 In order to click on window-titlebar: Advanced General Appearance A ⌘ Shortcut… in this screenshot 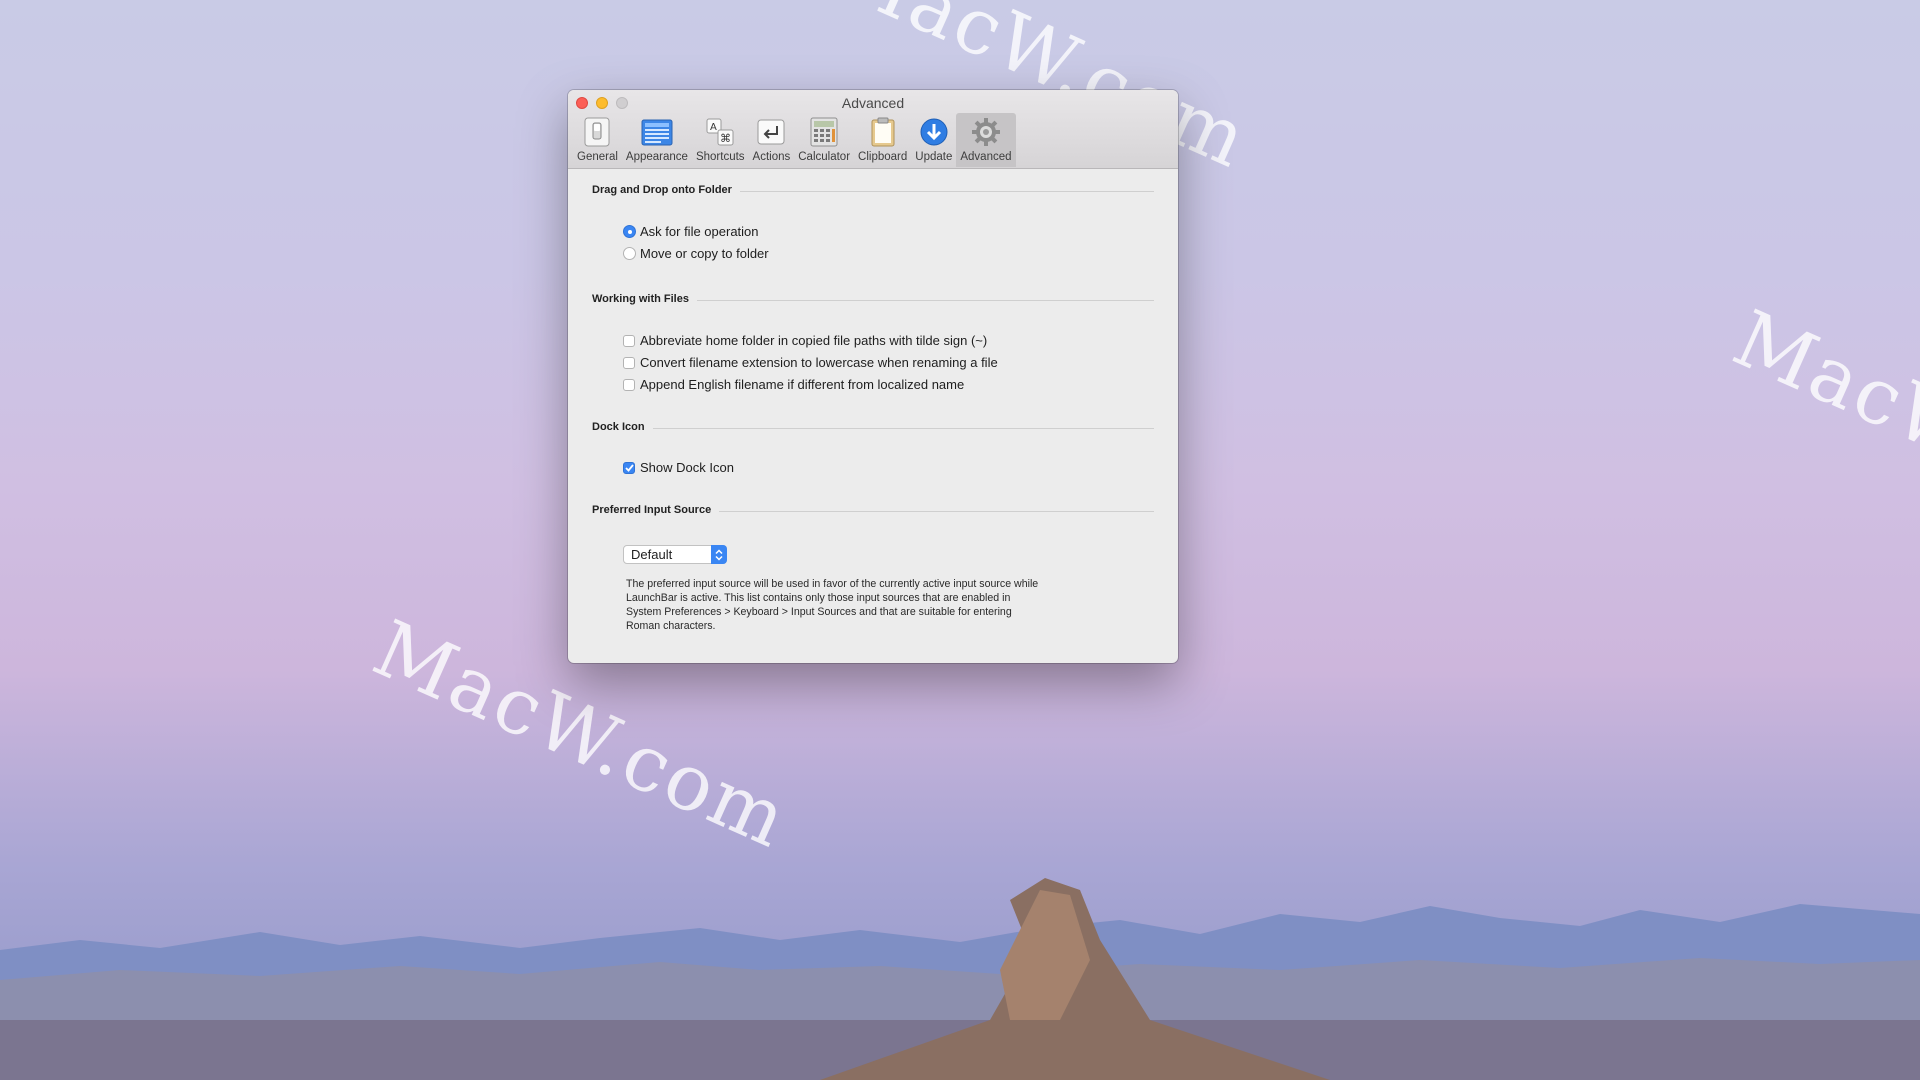, I will do `click(873, 129)`.